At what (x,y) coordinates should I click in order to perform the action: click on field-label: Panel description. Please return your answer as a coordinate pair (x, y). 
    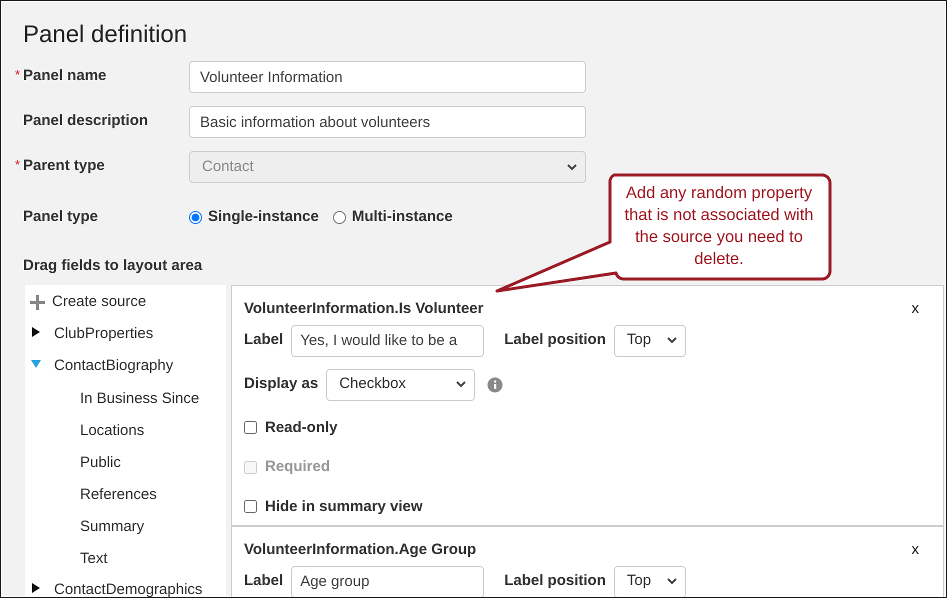
    Looking at the image, I should click on (85, 121).